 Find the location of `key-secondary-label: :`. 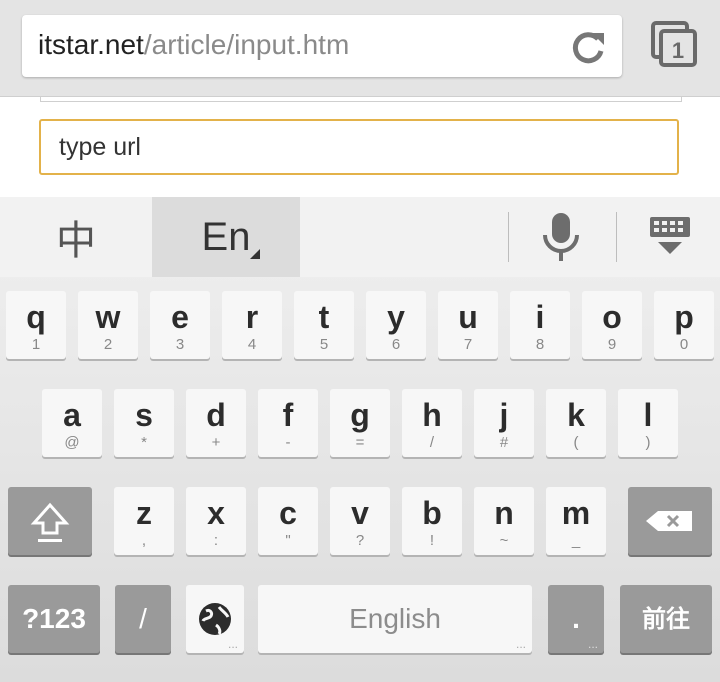

key-secondary-label: : is located at coordinates (216, 540).